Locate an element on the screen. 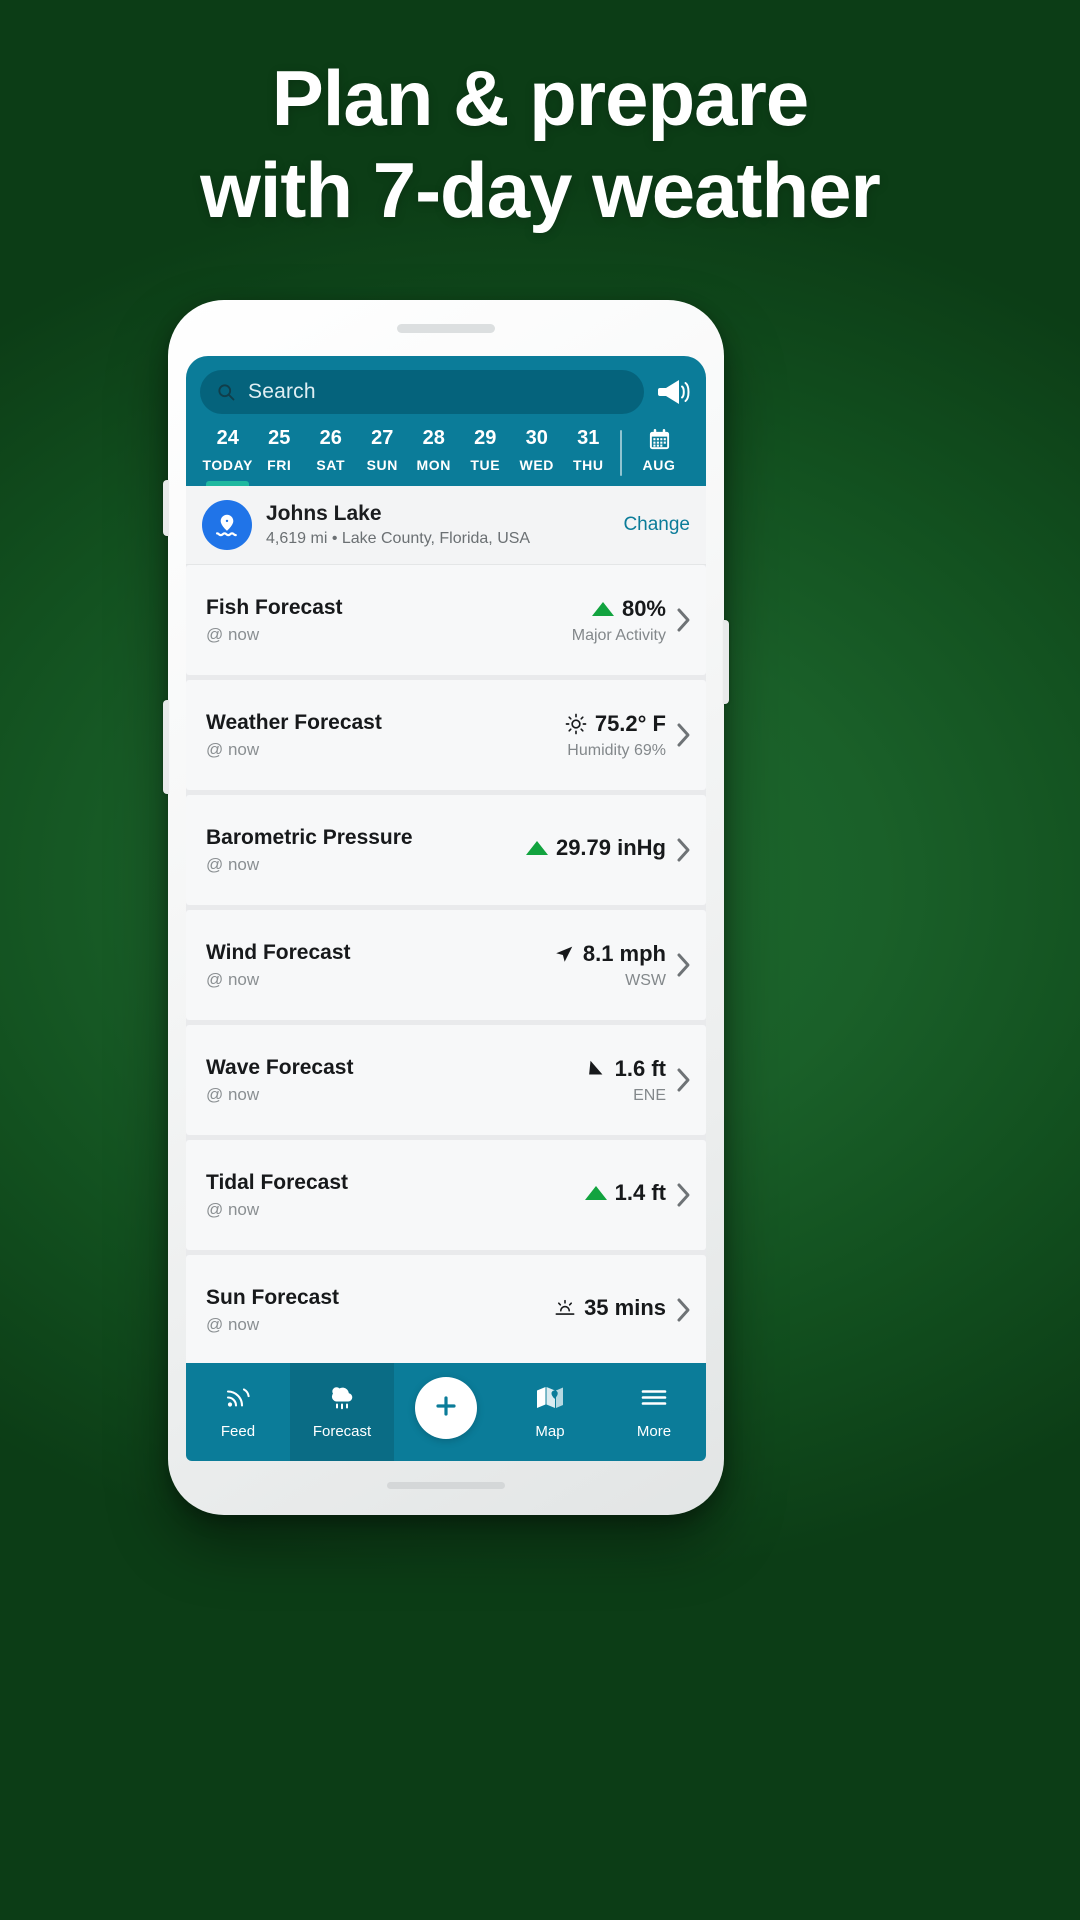 The image size is (1080, 1920). nav-item-forecast: Forecast is located at coordinates (342, 1412).